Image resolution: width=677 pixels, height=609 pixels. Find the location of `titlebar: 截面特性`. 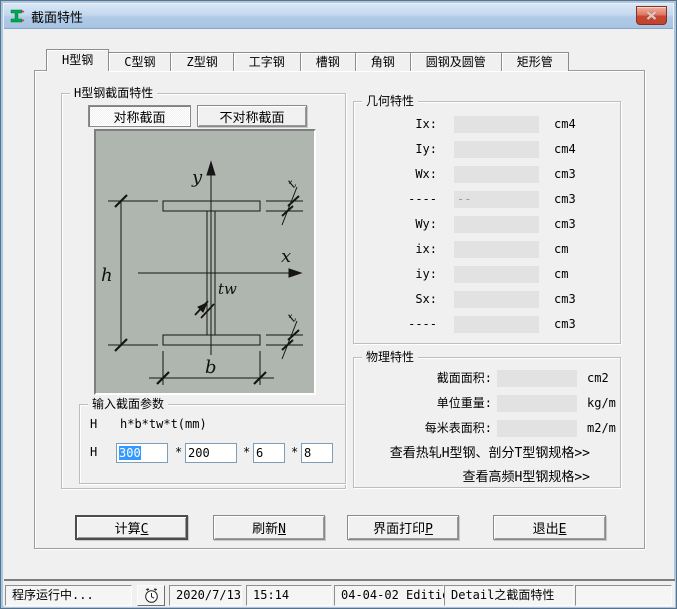

titlebar: 截面特性 is located at coordinates (338, 16).